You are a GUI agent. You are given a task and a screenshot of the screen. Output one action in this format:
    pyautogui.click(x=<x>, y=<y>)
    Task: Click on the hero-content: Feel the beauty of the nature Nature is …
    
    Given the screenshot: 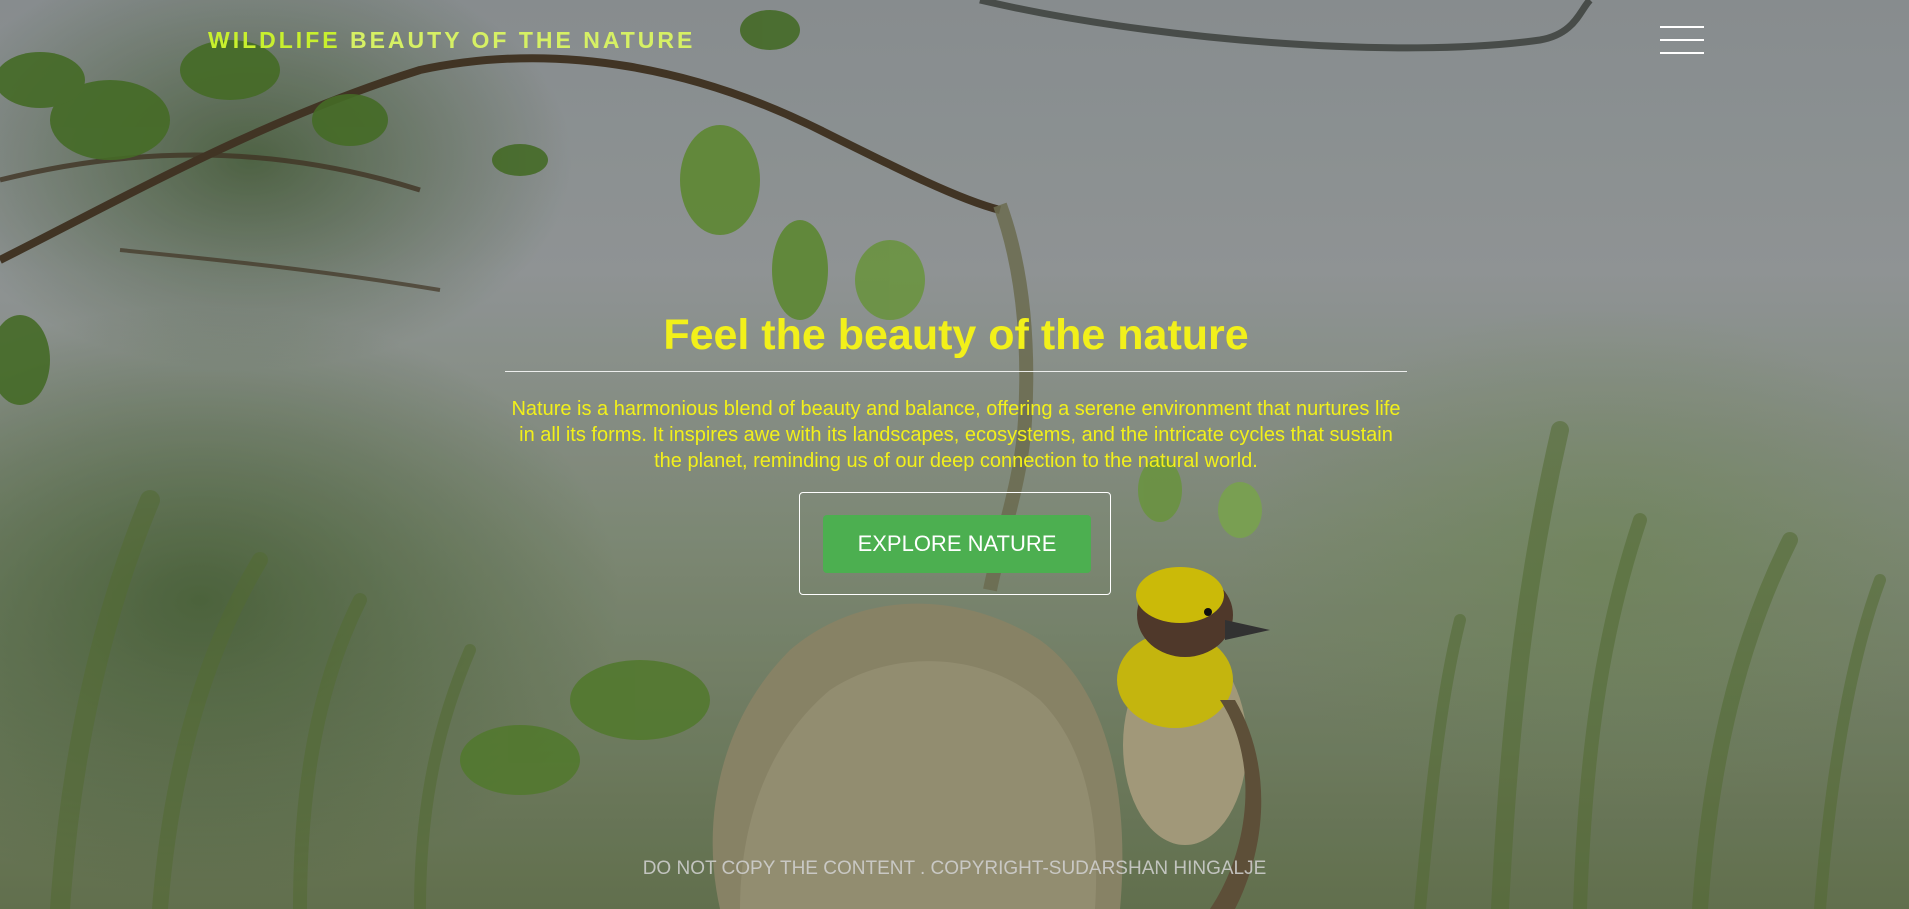 What is the action you would take?
    pyautogui.click(x=956, y=389)
    